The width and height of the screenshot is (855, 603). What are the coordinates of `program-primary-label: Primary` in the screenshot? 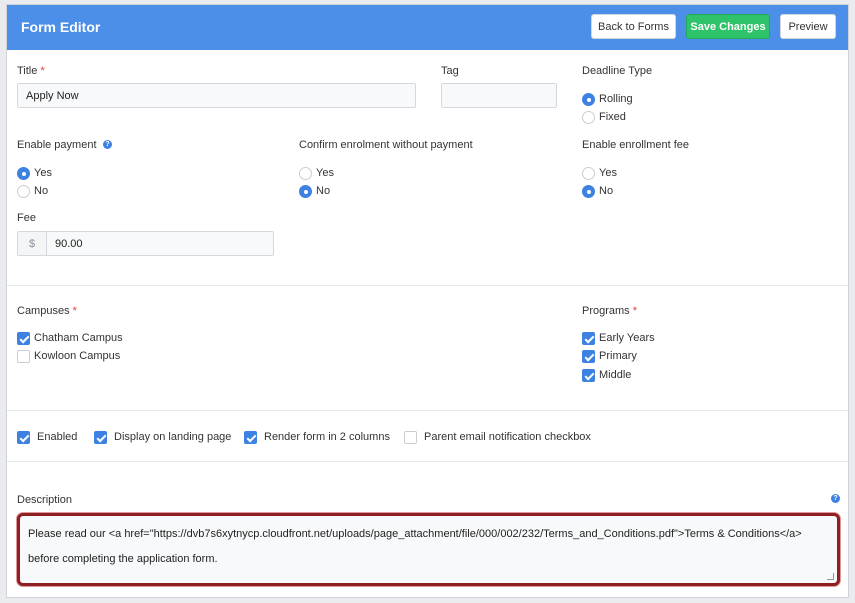 It's located at (618, 356).